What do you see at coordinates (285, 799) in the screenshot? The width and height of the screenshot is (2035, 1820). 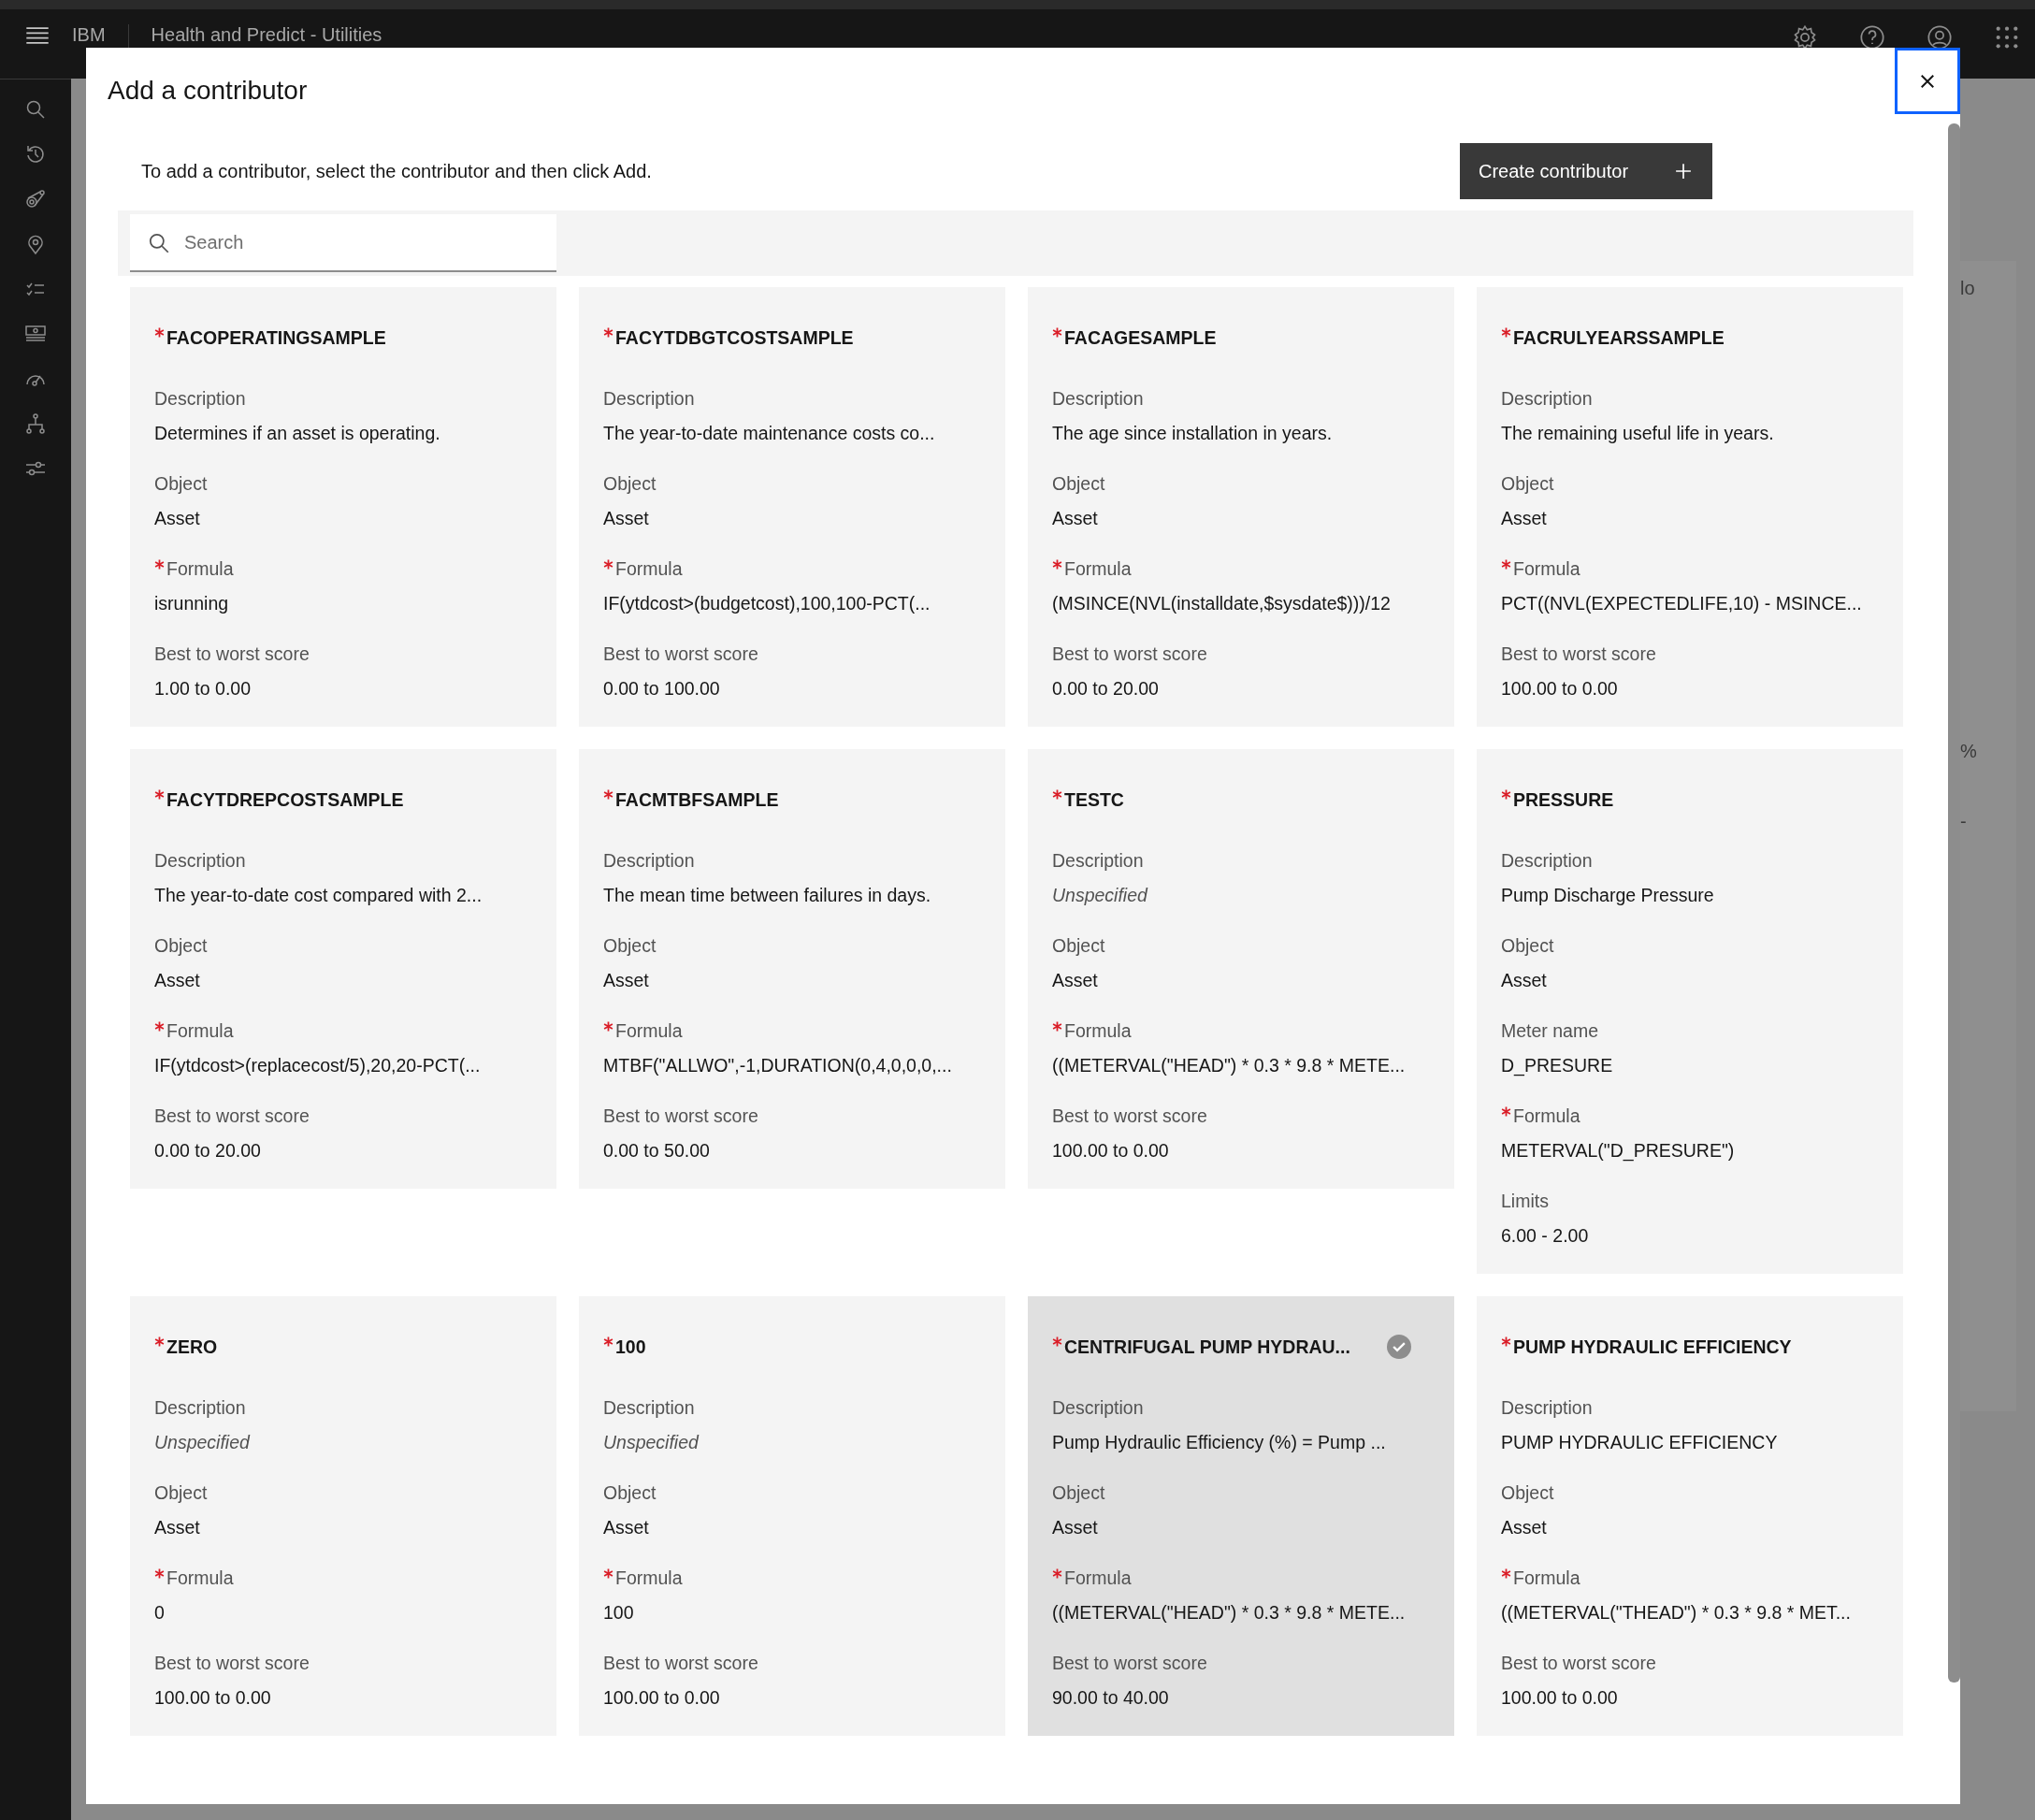 I see `card-title: FACYTDREPCOSTSAMPLE` at bounding box center [285, 799].